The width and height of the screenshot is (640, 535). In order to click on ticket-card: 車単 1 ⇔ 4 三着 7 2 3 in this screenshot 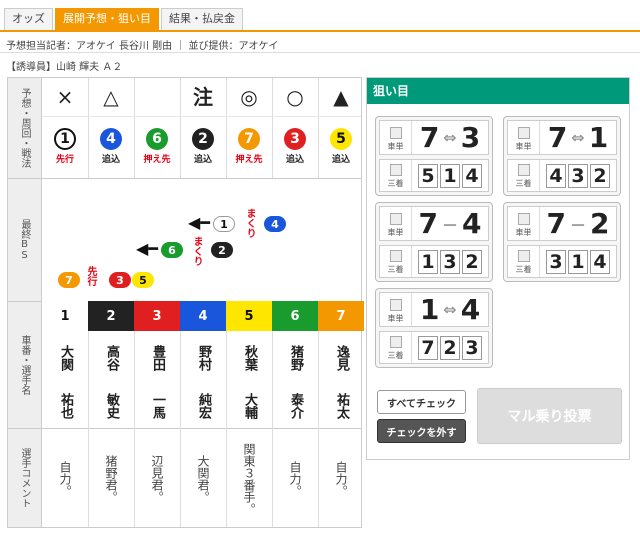, I will do `click(434, 328)`.